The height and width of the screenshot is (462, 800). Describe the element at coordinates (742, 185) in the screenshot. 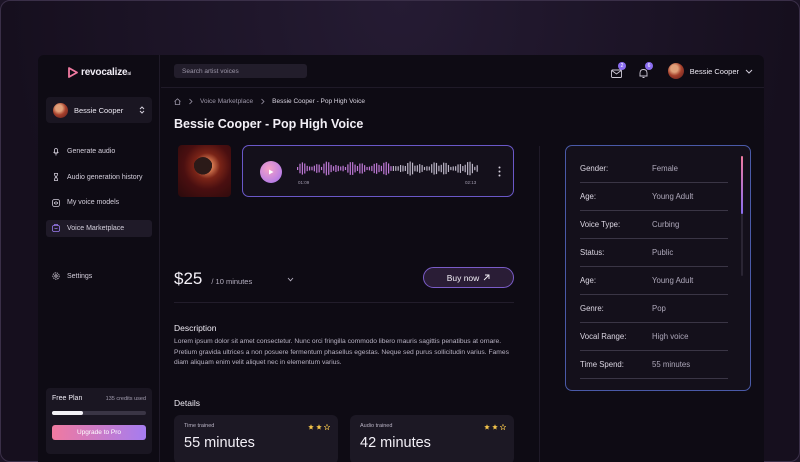

I see `scrollbar-thumb` at that location.